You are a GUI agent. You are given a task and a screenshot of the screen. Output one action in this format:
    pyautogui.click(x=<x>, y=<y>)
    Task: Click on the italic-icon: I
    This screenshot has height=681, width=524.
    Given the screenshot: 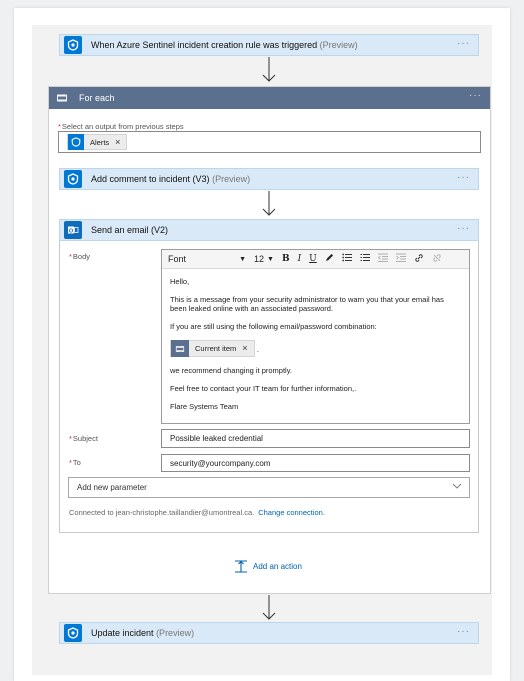 What is the action you would take?
    pyautogui.click(x=300, y=259)
    